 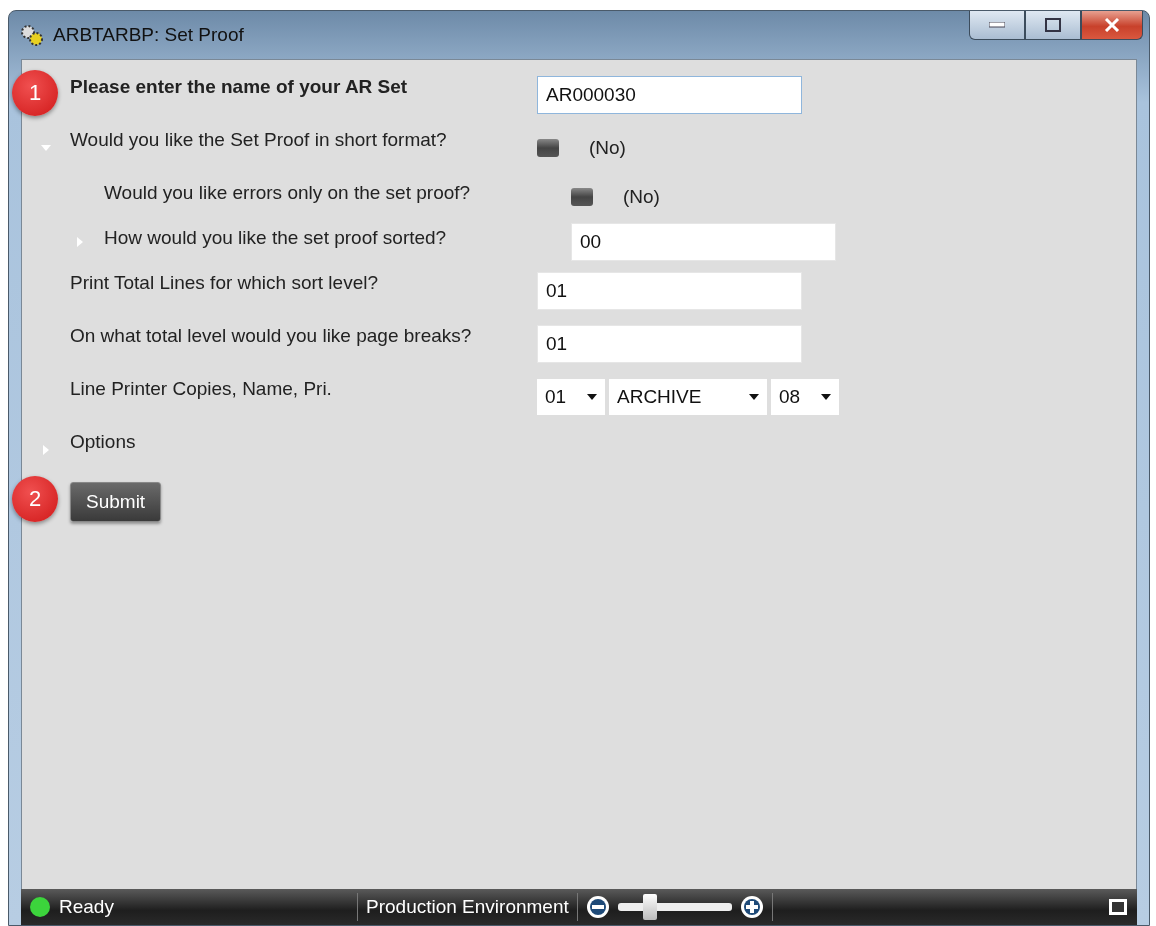 I want to click on fullscreen-icon, so click(x=1118, y=907).